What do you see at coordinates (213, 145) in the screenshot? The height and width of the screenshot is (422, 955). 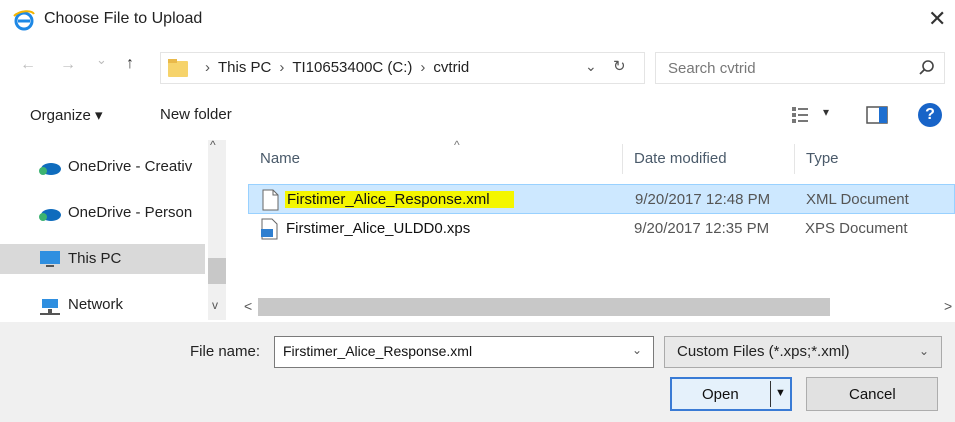 I see `scroll-up-icon: ^` at bounding box center [213, 145].